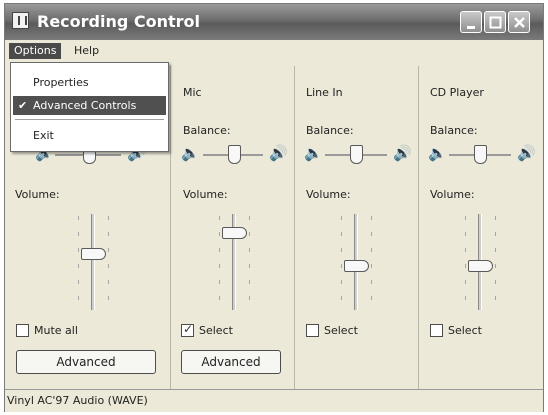 Image resolution: width=548 pixels, height=415 pixels. What do you see at coordinates (234, 233) in the screenshot?
I see `volume-slider-mic` at bounding box center [234, 233].